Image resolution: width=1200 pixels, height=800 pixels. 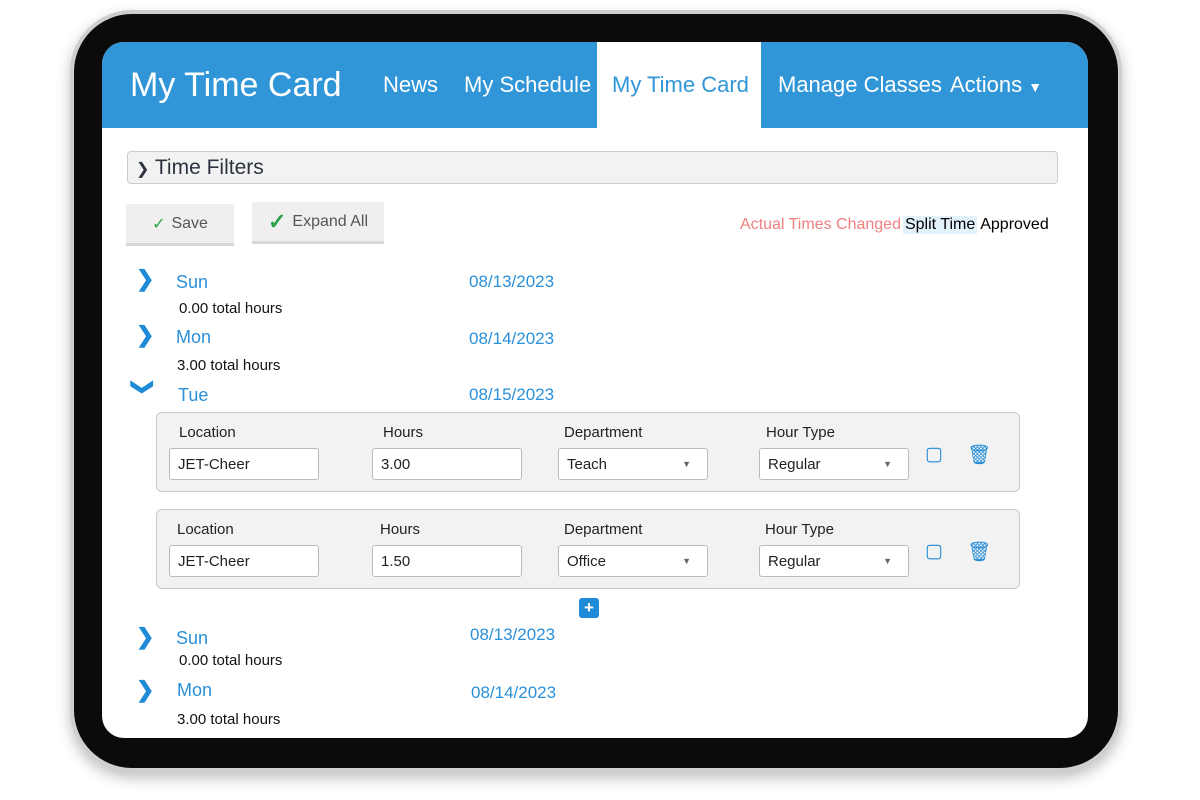 What do you see at coordinates (512, 394) in the screenshot?
I see `day-date: 08/15/2023` at bounding box center [512, 394].